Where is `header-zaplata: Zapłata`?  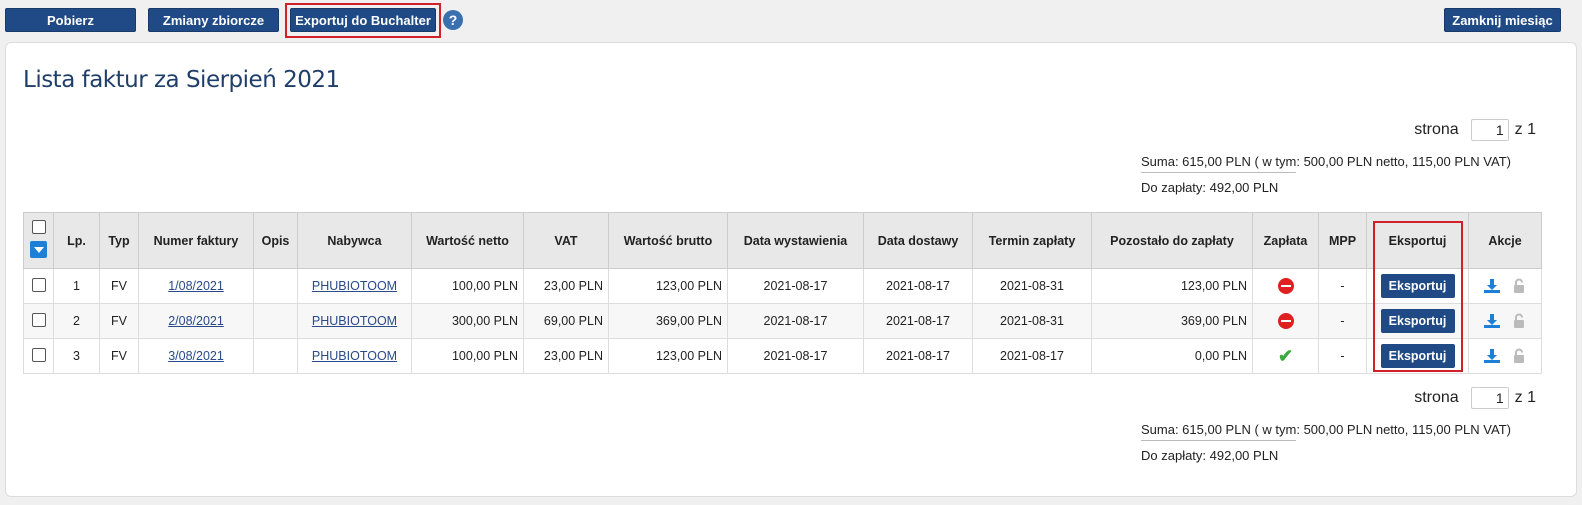 header-zaplata: Zapłata is located at coordinates (1285, 240).